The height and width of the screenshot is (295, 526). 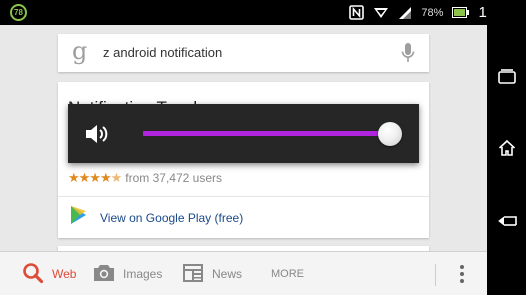 I want to click on back-icon, so click(x=507, y=221).